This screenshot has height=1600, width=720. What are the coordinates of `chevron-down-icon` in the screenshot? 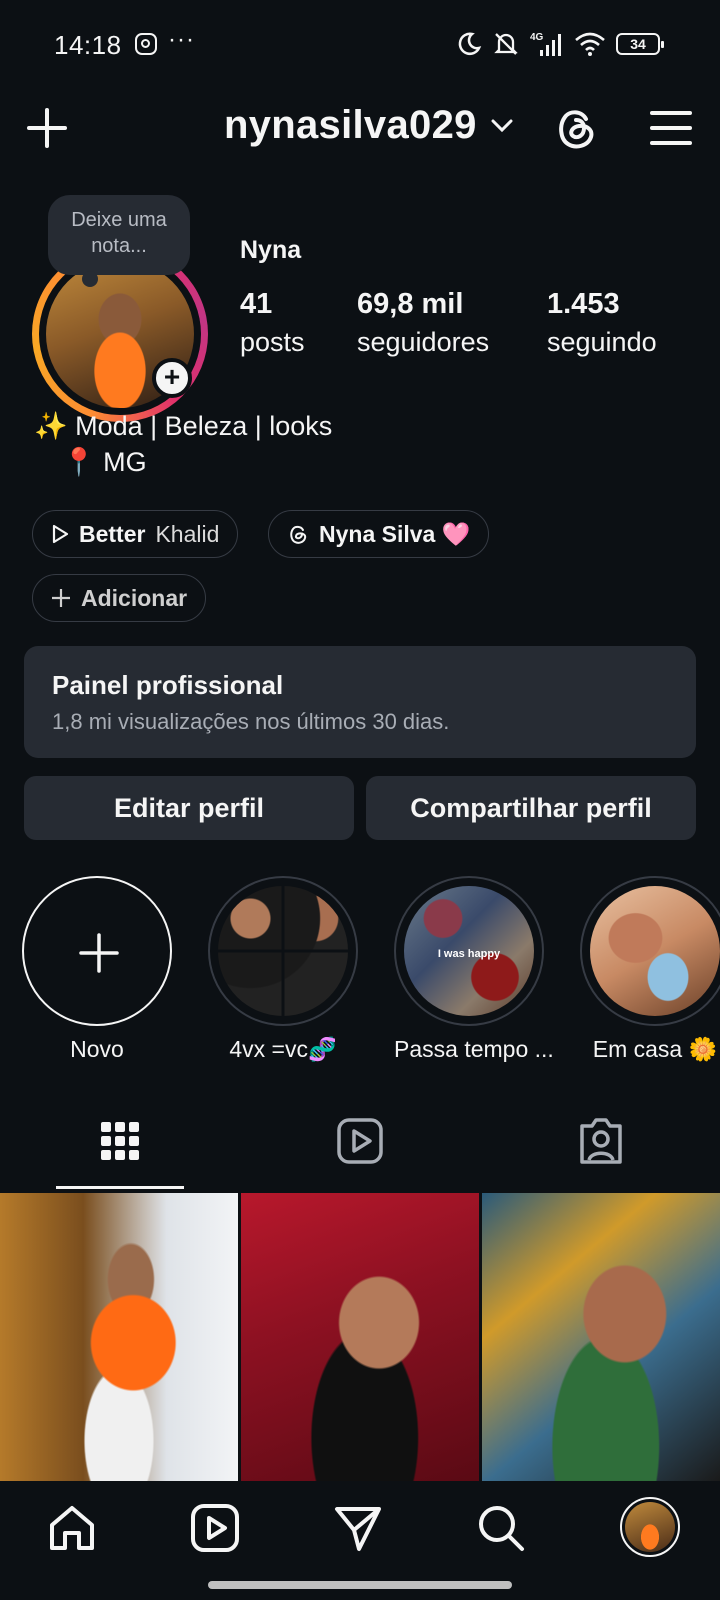 It's located at (502, 125).